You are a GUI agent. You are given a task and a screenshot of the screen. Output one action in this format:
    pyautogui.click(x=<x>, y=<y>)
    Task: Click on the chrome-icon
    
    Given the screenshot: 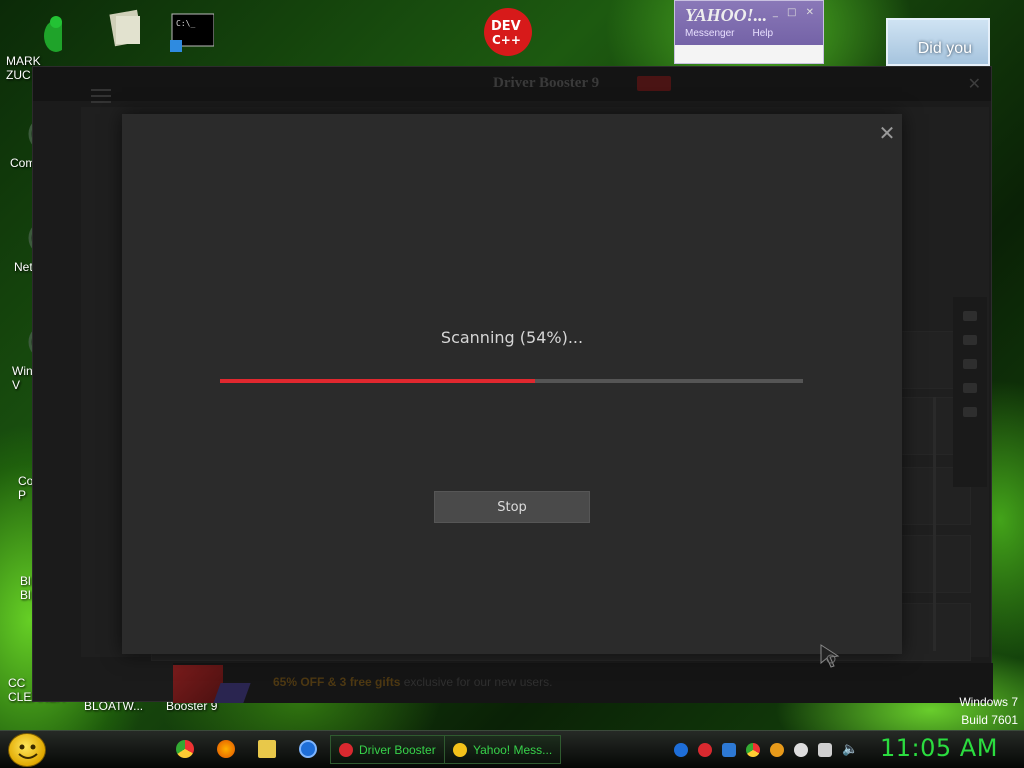 What is the action you would take?
    pyautogui.click(x=185, y=749)
    